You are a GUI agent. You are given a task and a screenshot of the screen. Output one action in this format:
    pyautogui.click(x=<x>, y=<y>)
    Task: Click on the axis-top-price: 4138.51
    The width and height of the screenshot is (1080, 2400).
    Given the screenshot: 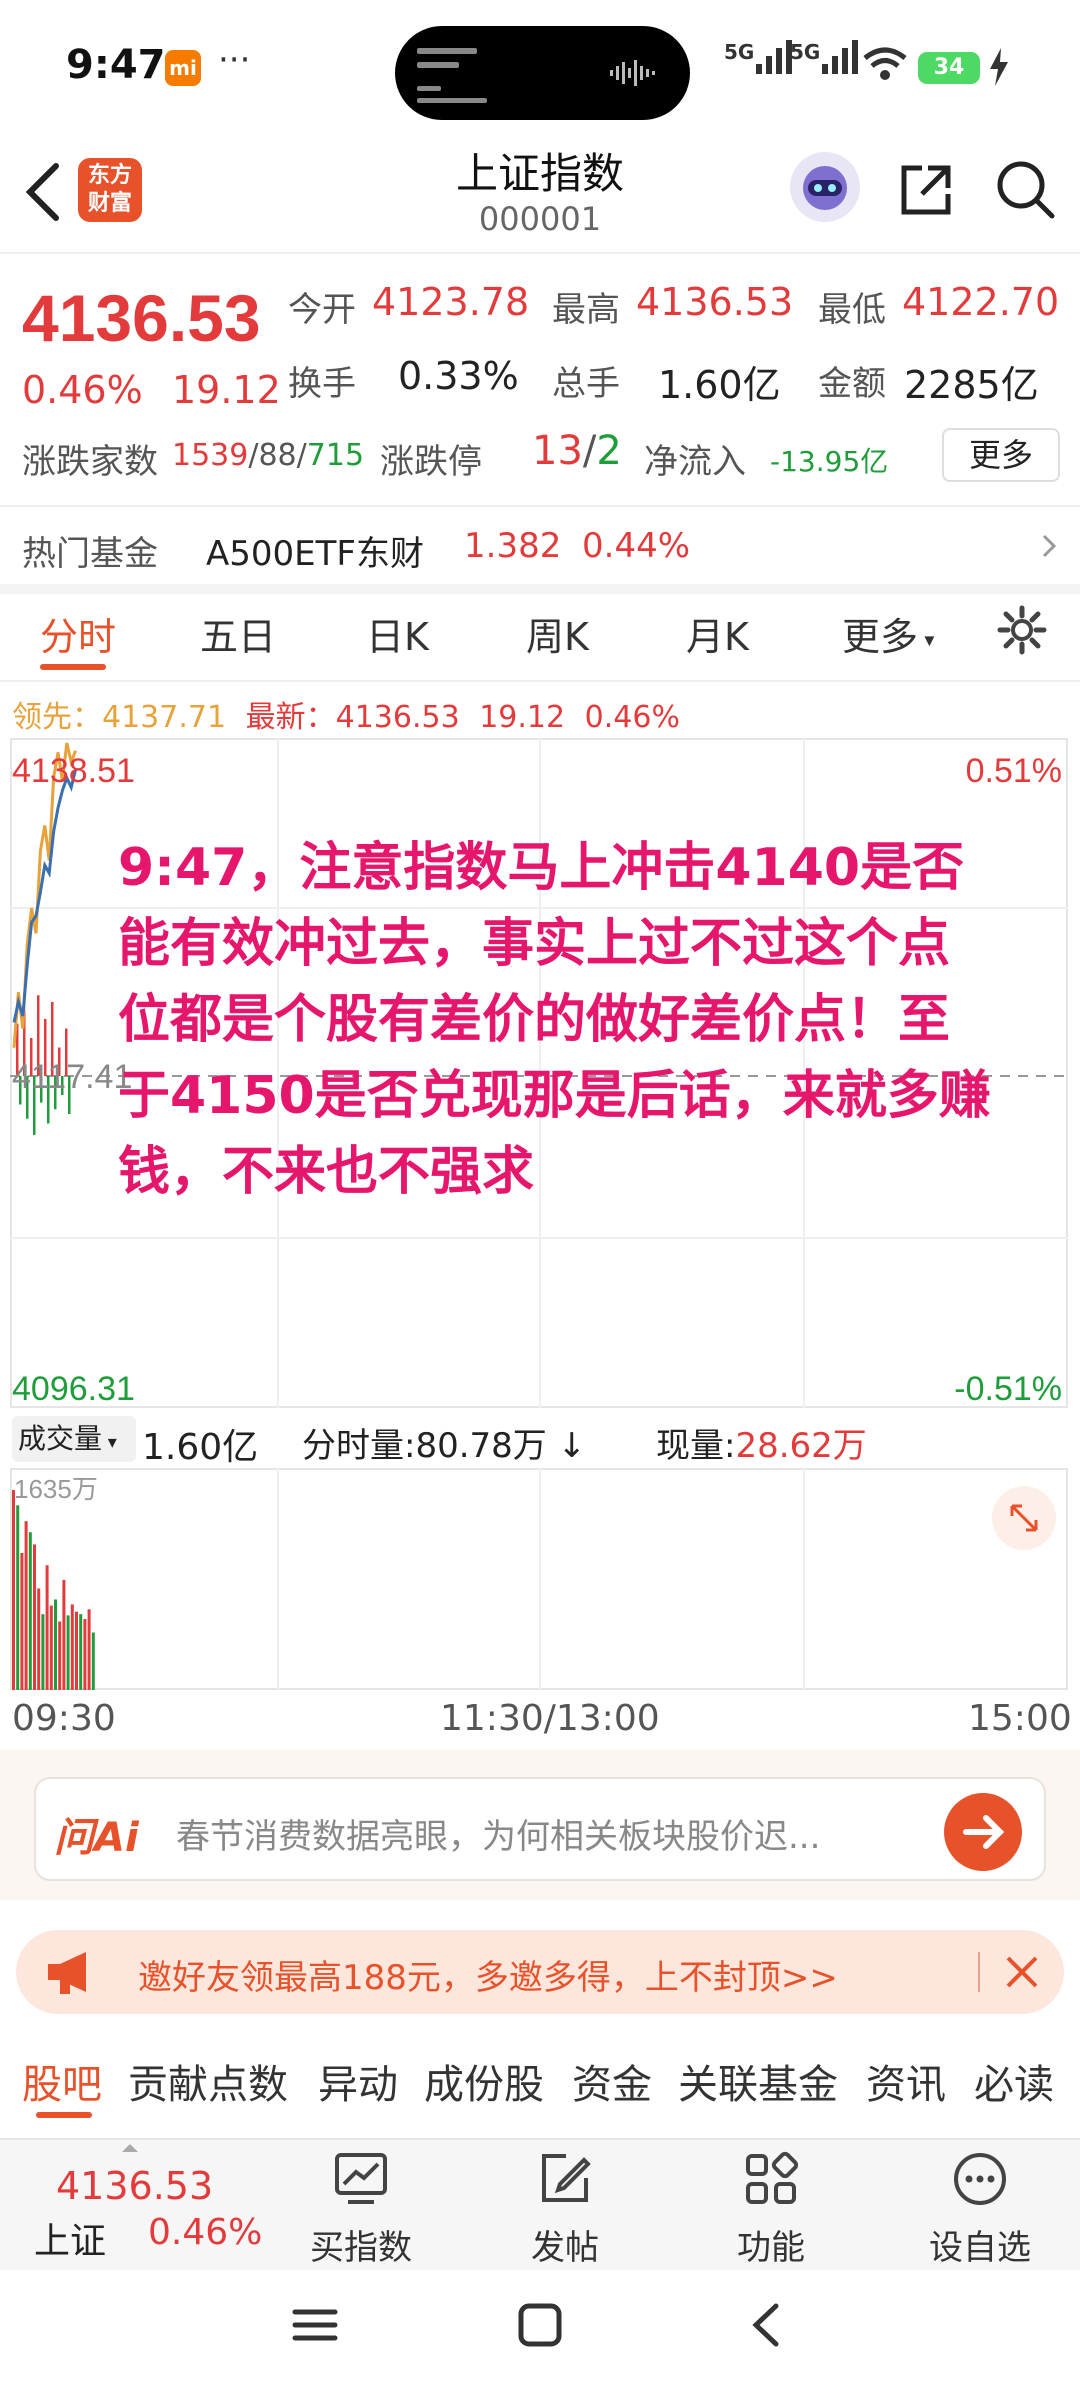 What is the action you would take?
    pyautogui.click(x=73, y=771)
    